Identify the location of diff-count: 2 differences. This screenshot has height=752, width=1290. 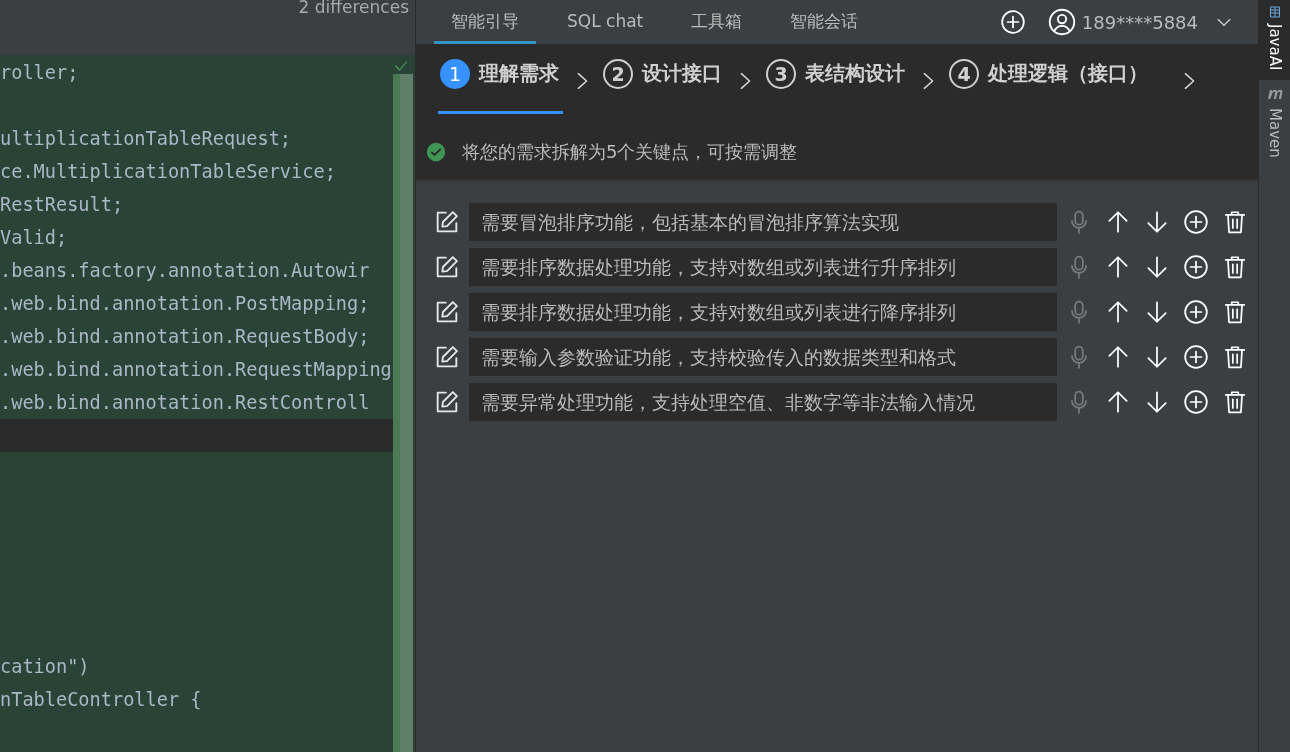
(353, 8).